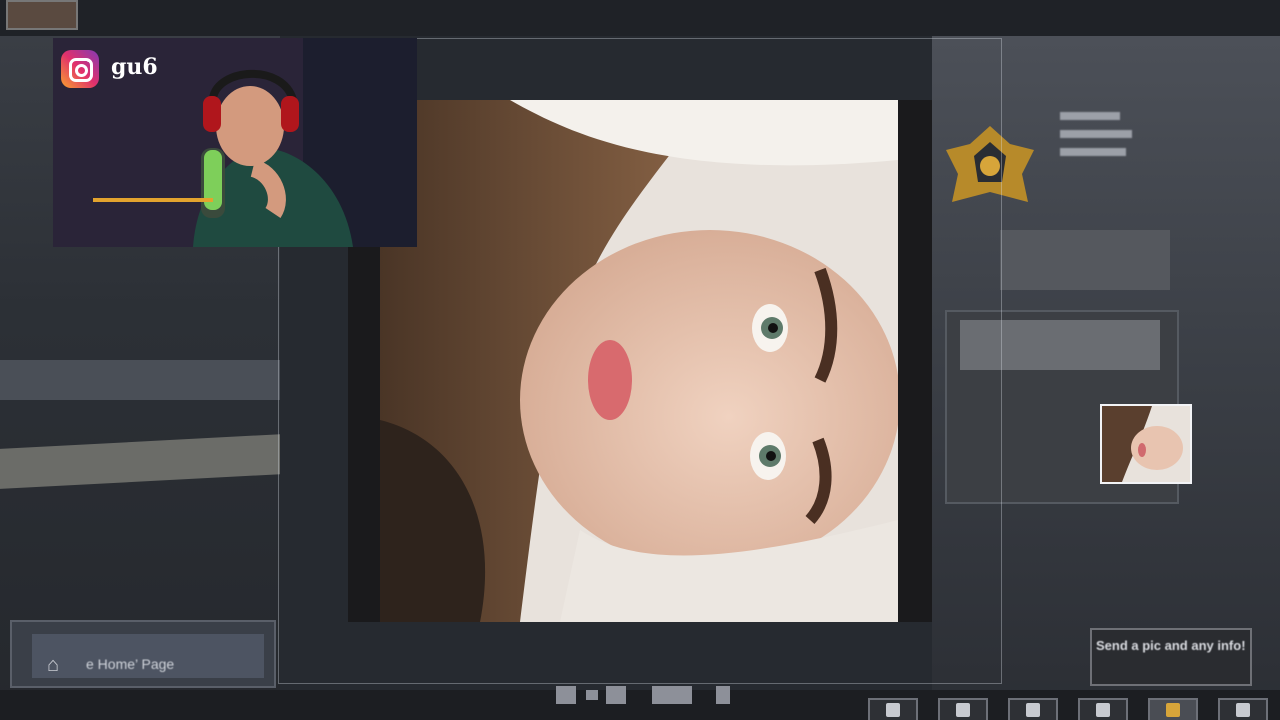  Describe the element at coordinates (1085, 260) in the screenshot. I see `right-boxes` at that location.